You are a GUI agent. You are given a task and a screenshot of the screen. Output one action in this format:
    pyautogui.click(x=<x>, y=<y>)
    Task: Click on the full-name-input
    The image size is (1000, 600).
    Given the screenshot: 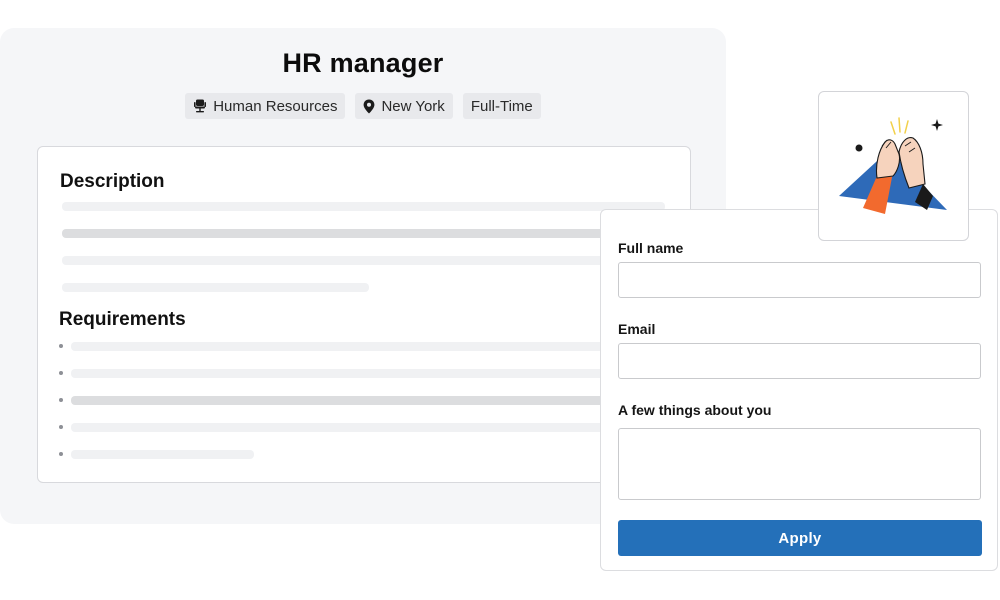 What is the action you would take?
    pyautogui.click(x=799, y=280)
    